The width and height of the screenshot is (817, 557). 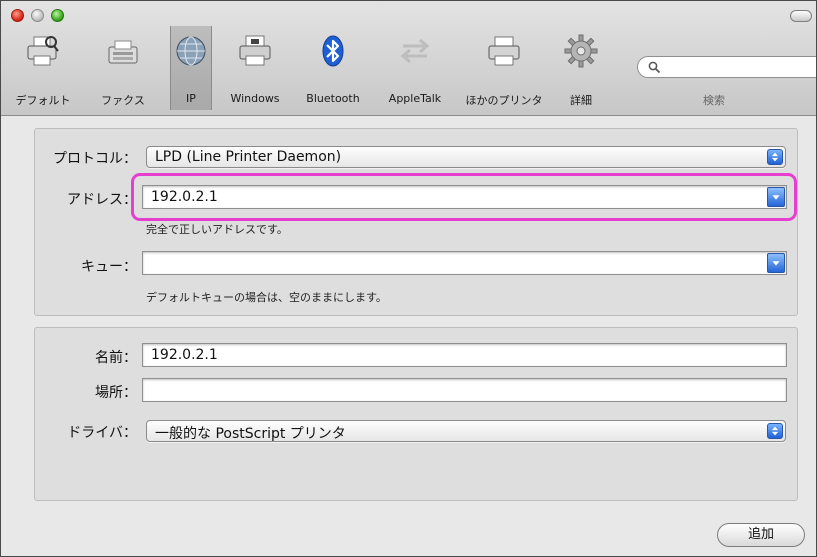 I want to click on toolbar-item-fax: ファクス, so click(x=123, y=68).